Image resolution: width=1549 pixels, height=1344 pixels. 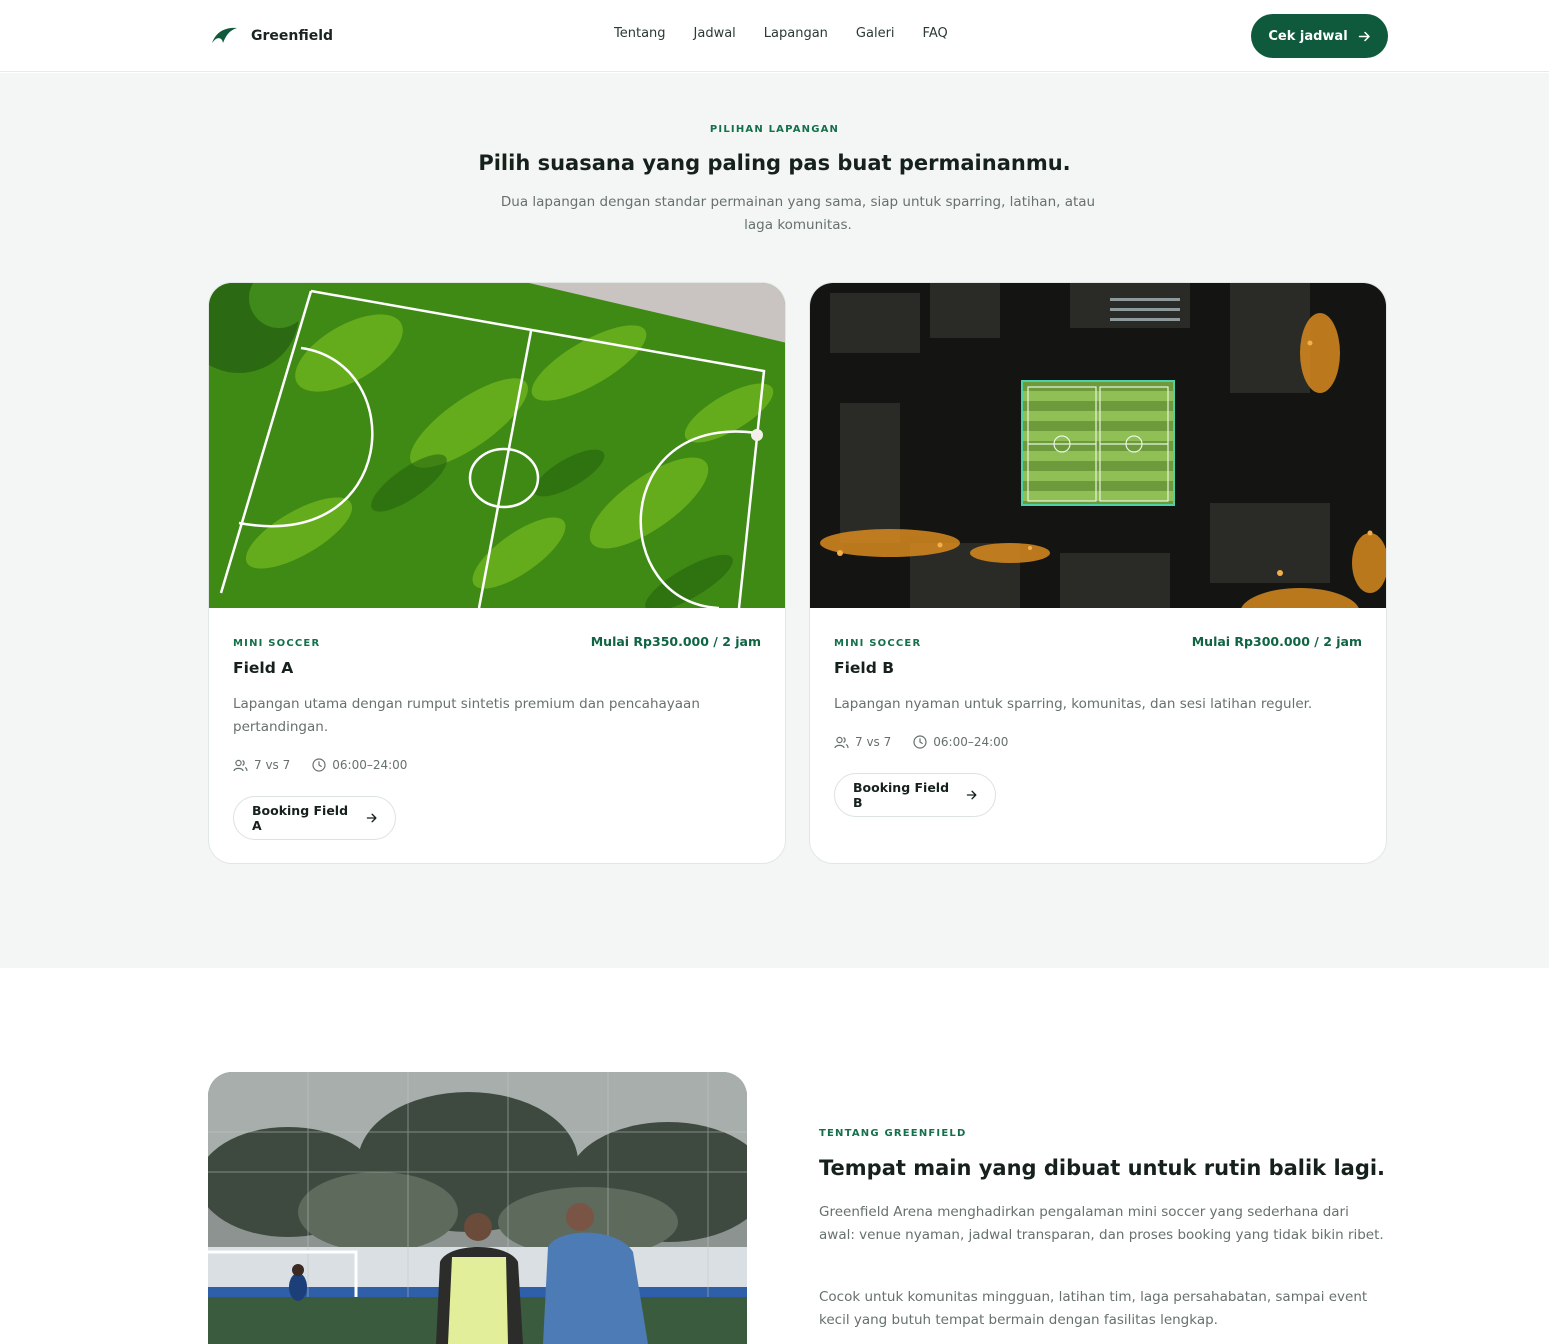 I want to click on cek-jadwal-button: Cek jadwal, so click(x=1319, y=36).